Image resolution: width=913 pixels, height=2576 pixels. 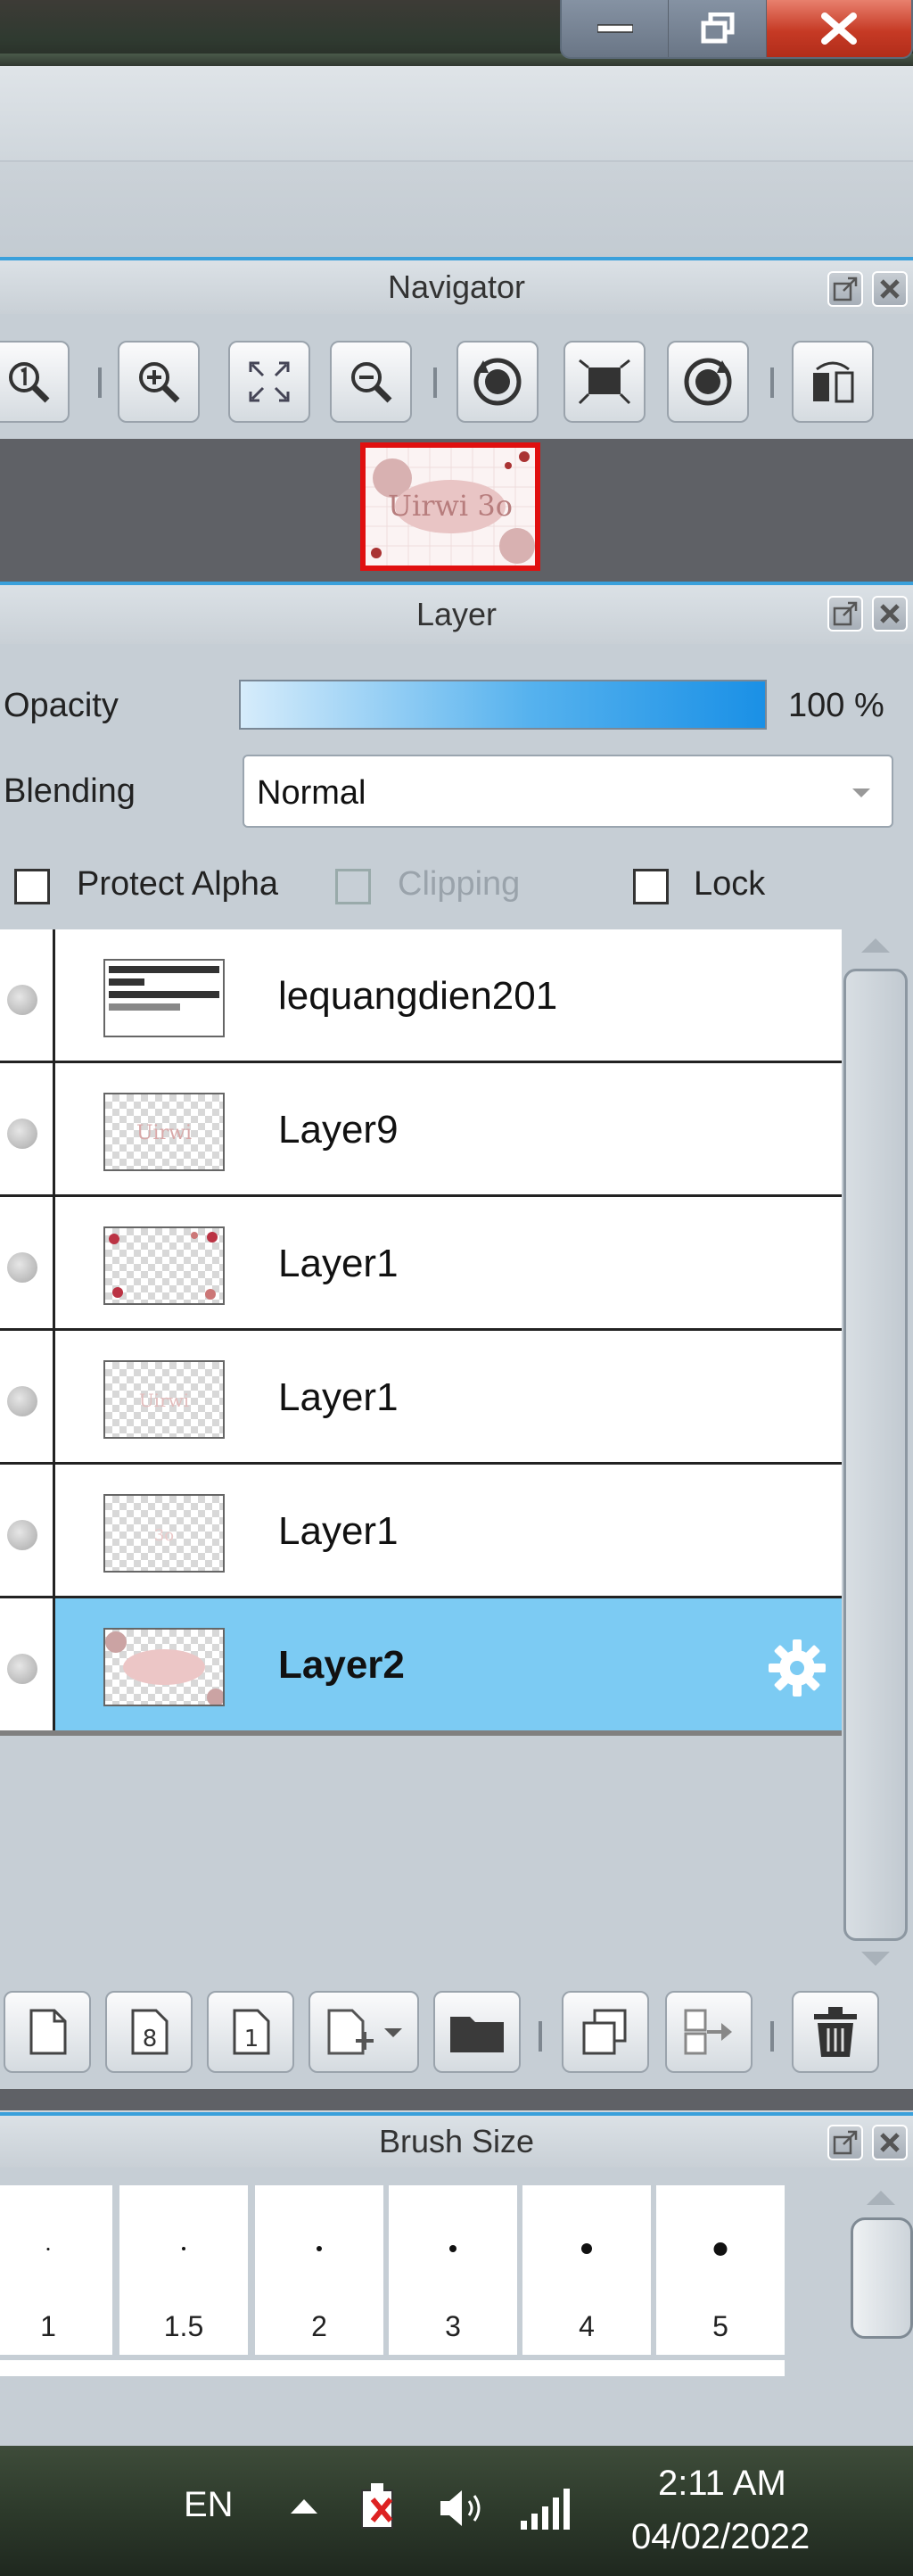 I want to click on reset-view-button, so click(x=604, y=382).